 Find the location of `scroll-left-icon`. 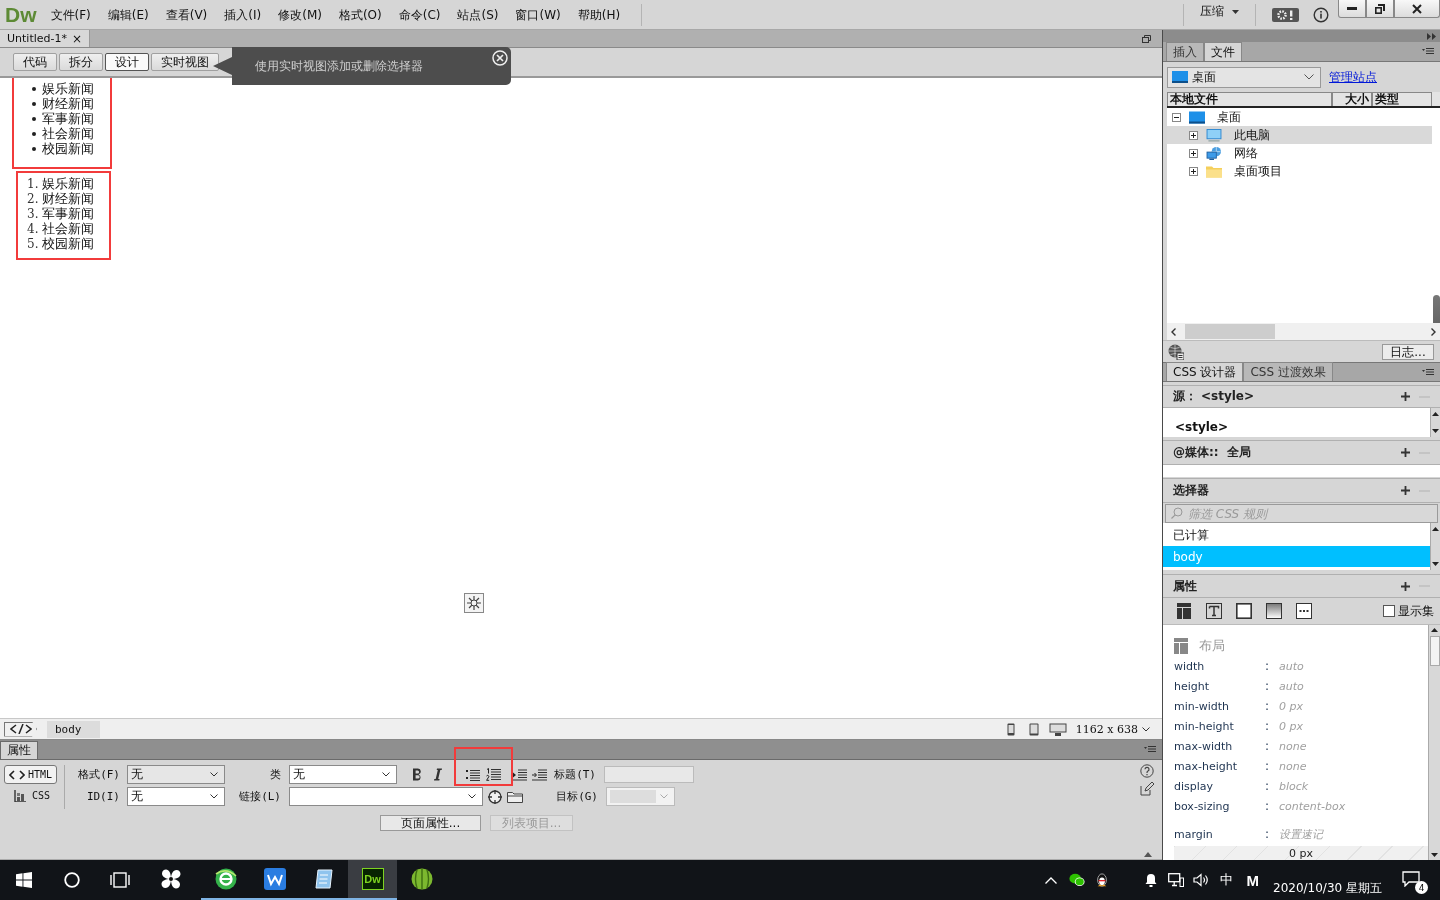

scroll-left-icon is located at coordinates (1173, 331).